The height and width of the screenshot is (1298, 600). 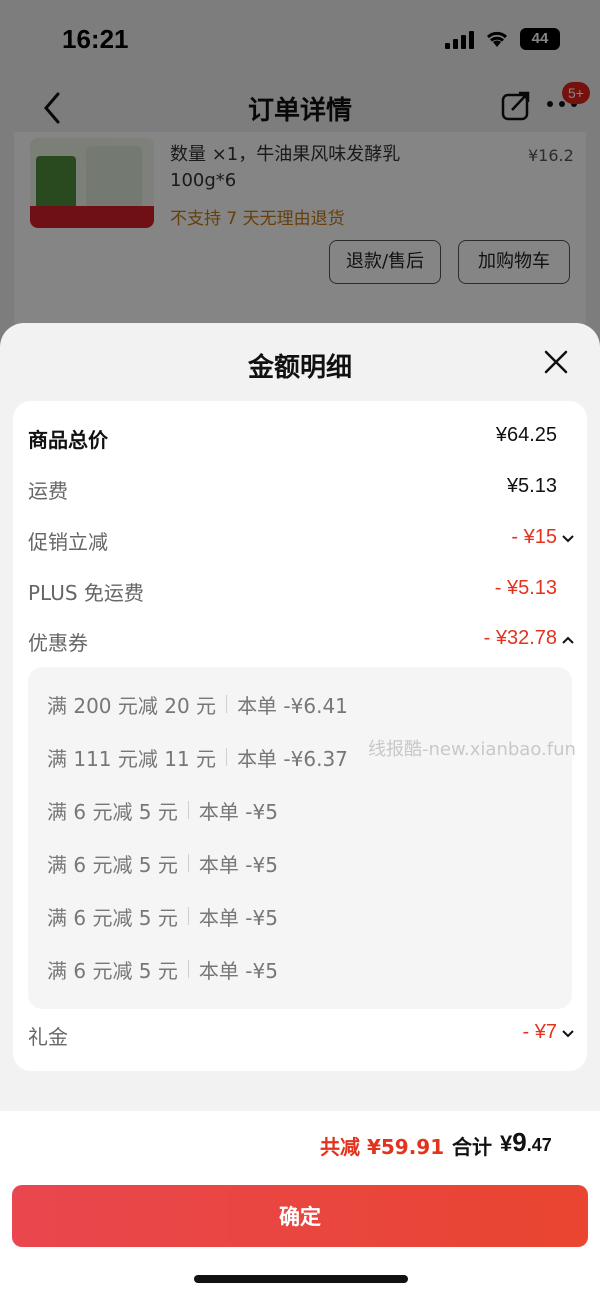 I want to click on row-promo: 促销立减 - ¥15, so click(x=300, y=540).